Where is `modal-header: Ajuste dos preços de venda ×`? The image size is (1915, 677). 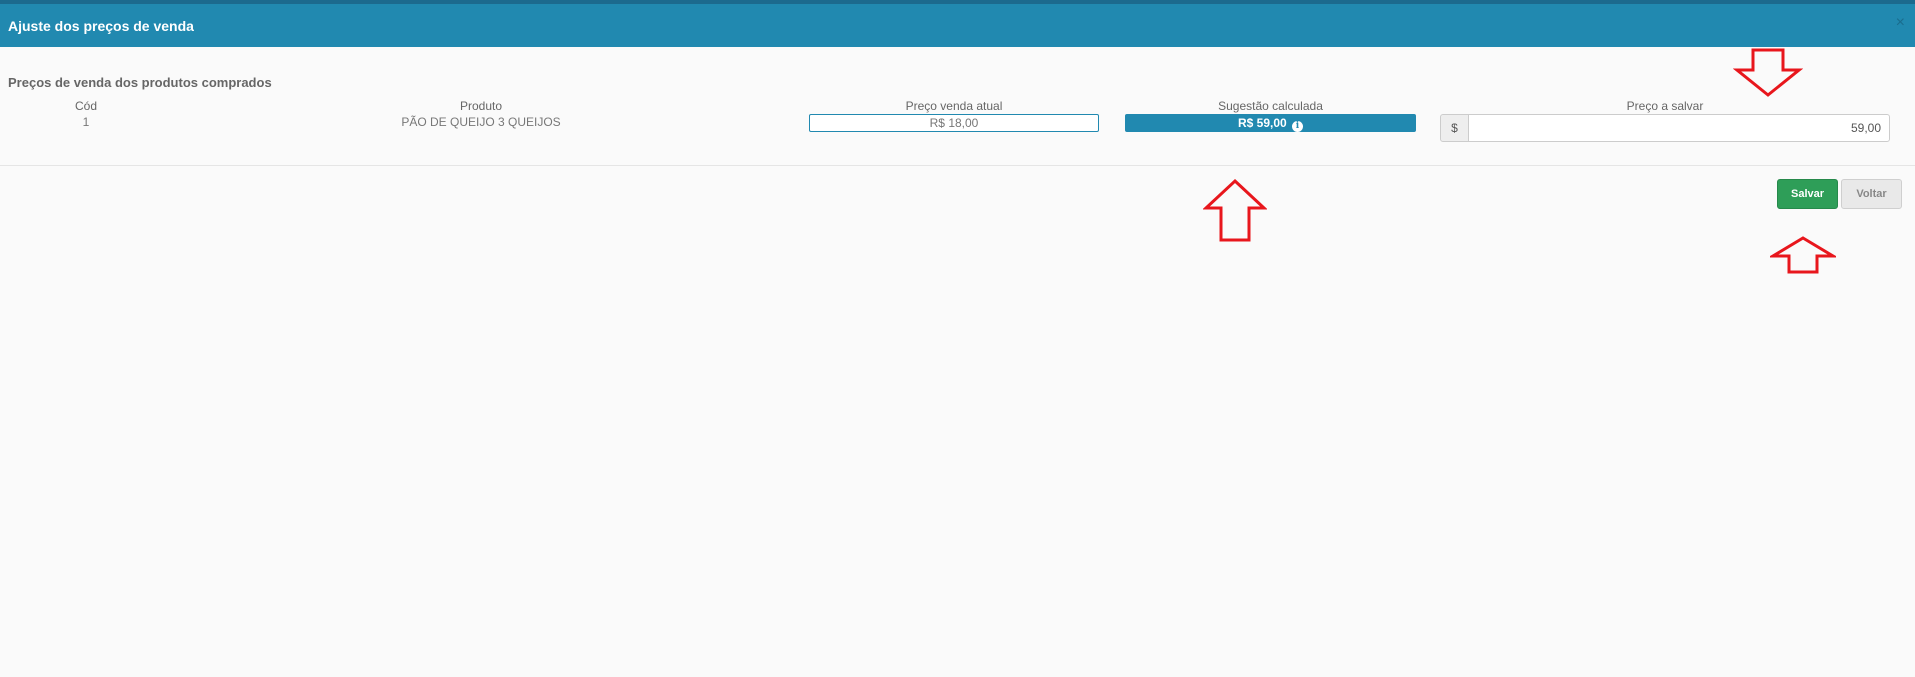
modal-header: Ajuste dos preços de venda × is located at coordinates (957, 25).